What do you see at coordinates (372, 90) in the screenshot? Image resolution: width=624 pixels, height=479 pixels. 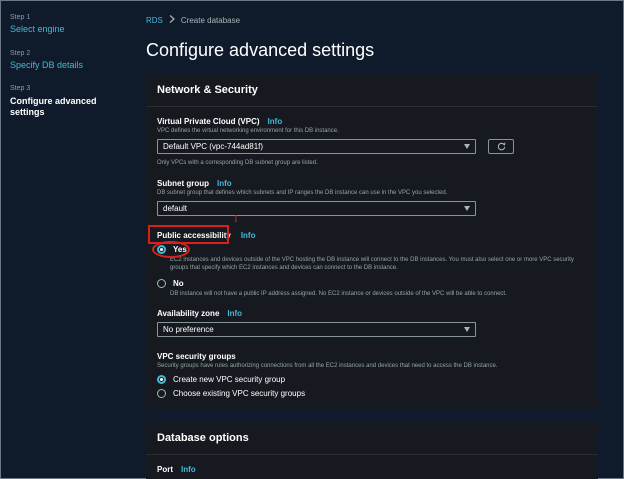 I see `panel-header: Network & Security` at bounding box center [372, 90].